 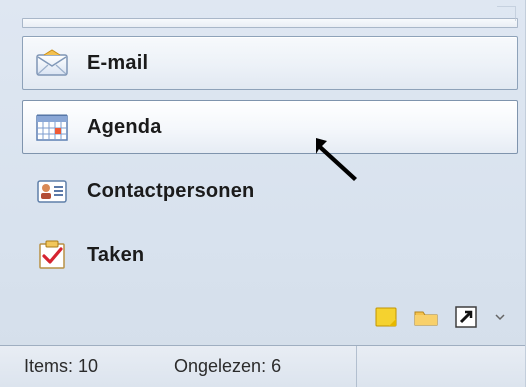 I want to click on calendar-icon, so click(x=52, y=127).